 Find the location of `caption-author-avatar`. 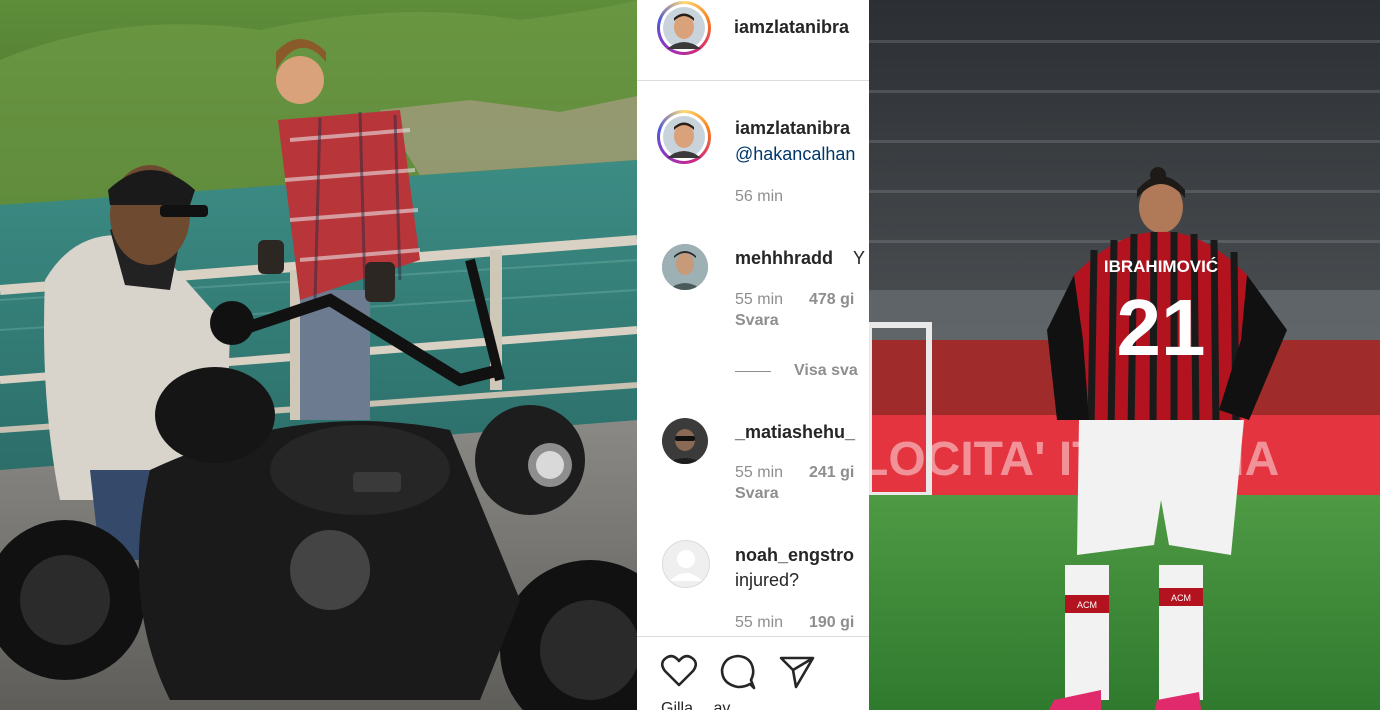

caption-author-avatar is located at coordinates (684, 137).